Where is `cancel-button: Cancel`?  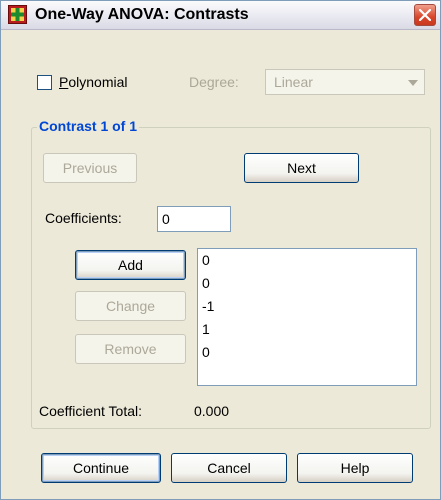
cancel-button: Cancel is located at coordinates (229, 468).